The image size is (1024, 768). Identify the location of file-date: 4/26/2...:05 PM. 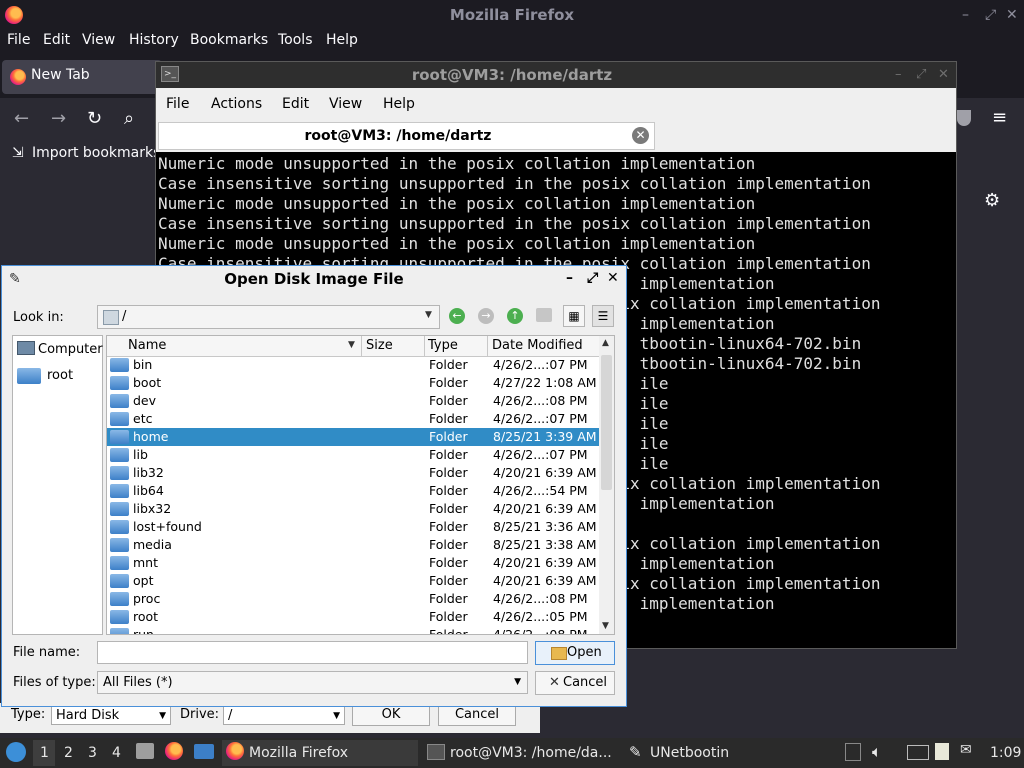
(540, 616).